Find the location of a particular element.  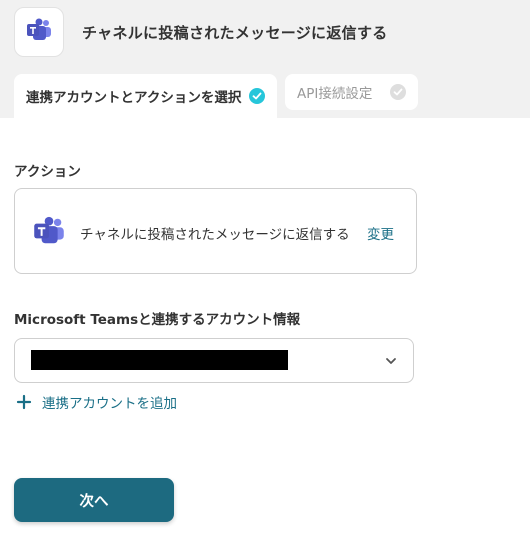

action-card: チャネルに投稿されたメッセージに返信する 変更 is located at coordinates (215, 231).